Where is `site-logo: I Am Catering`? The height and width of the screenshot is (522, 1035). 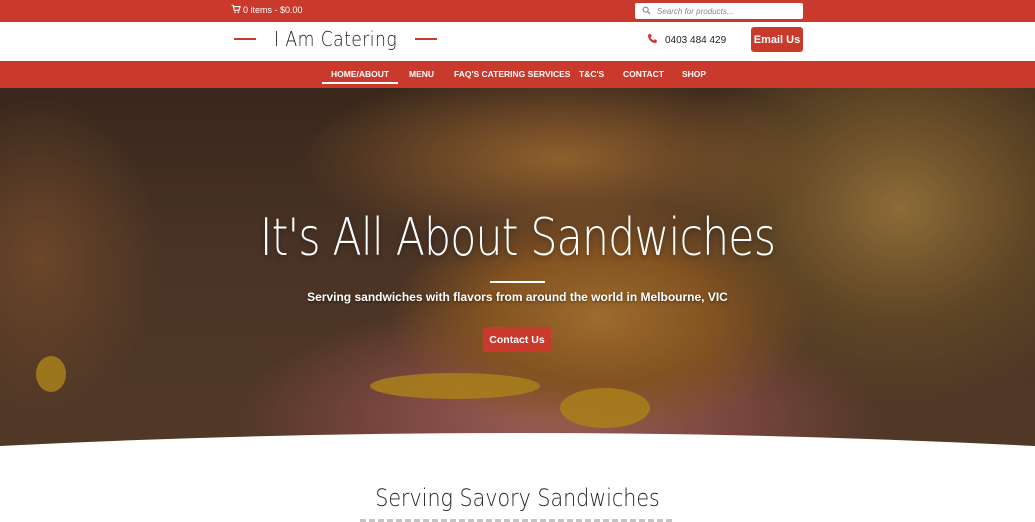
site-logo: I Am Catering is located at coordinates (336, 39).